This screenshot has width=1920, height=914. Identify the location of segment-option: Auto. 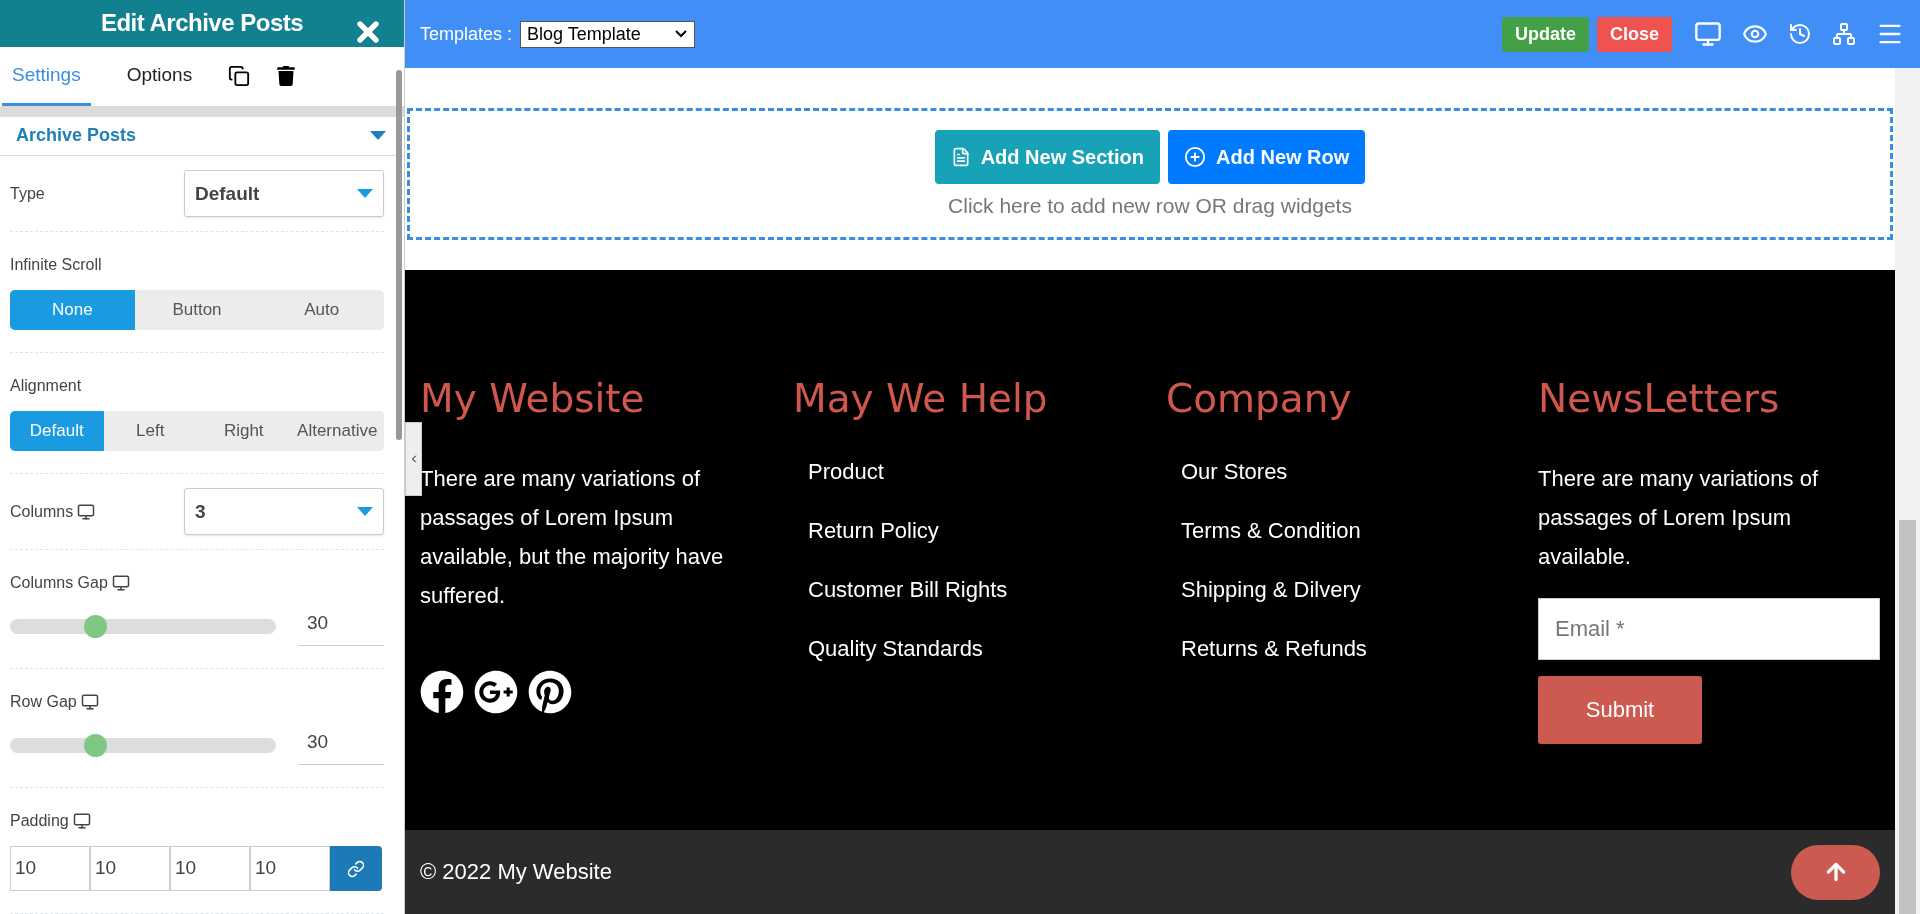
(321, 310).